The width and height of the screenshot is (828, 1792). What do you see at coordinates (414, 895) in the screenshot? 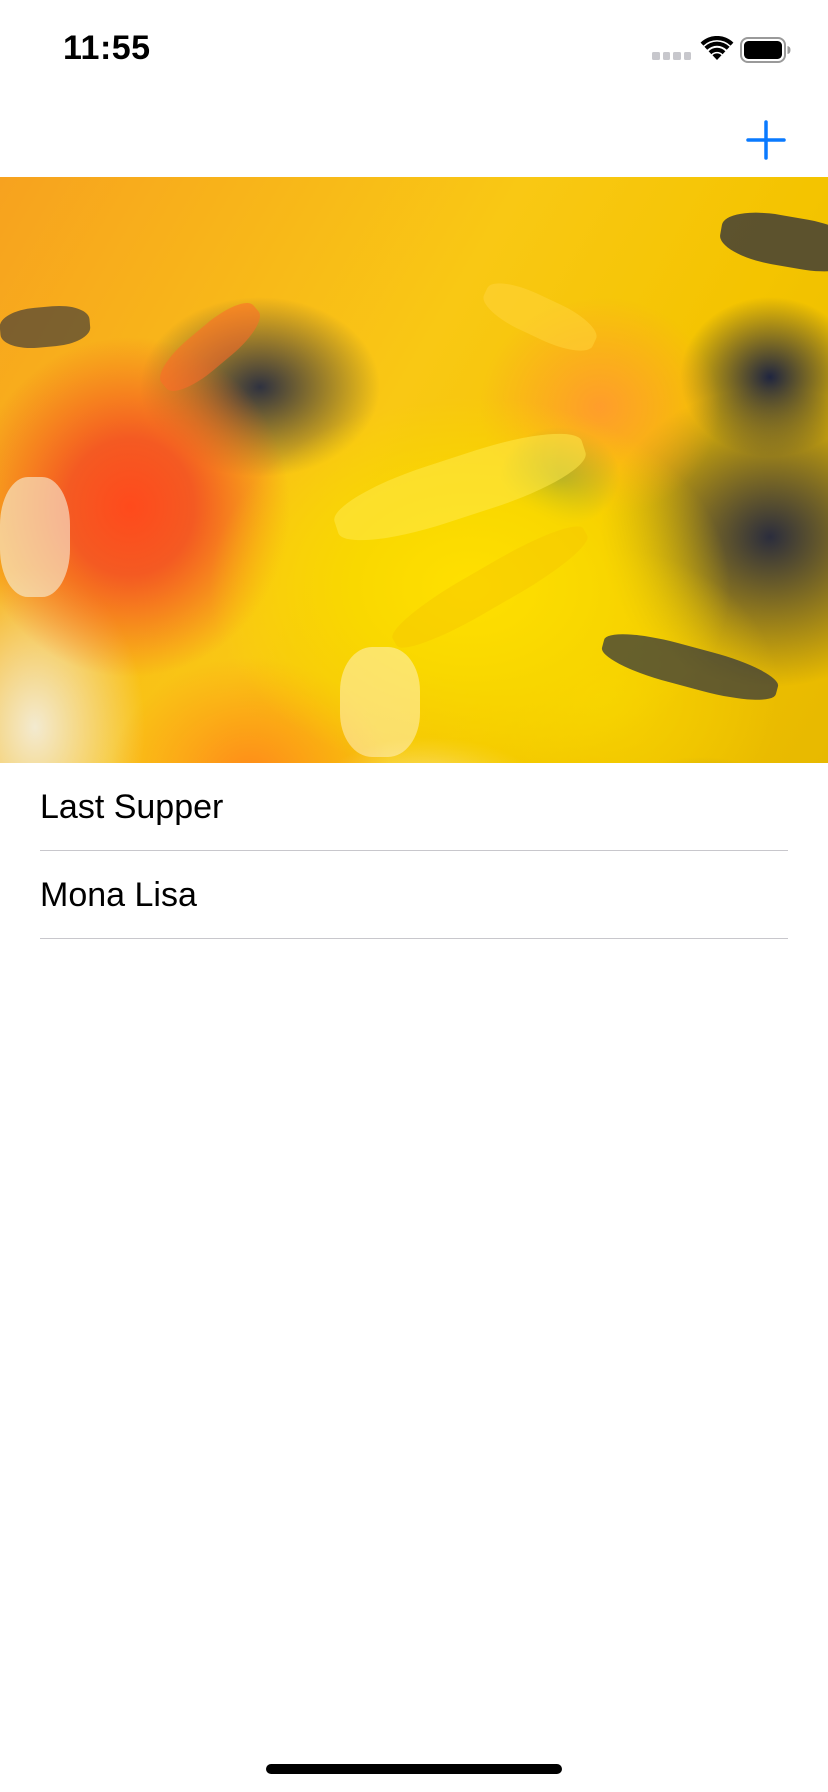
I see `list-item: Mona Lisa` at bounding box center [414, 895].